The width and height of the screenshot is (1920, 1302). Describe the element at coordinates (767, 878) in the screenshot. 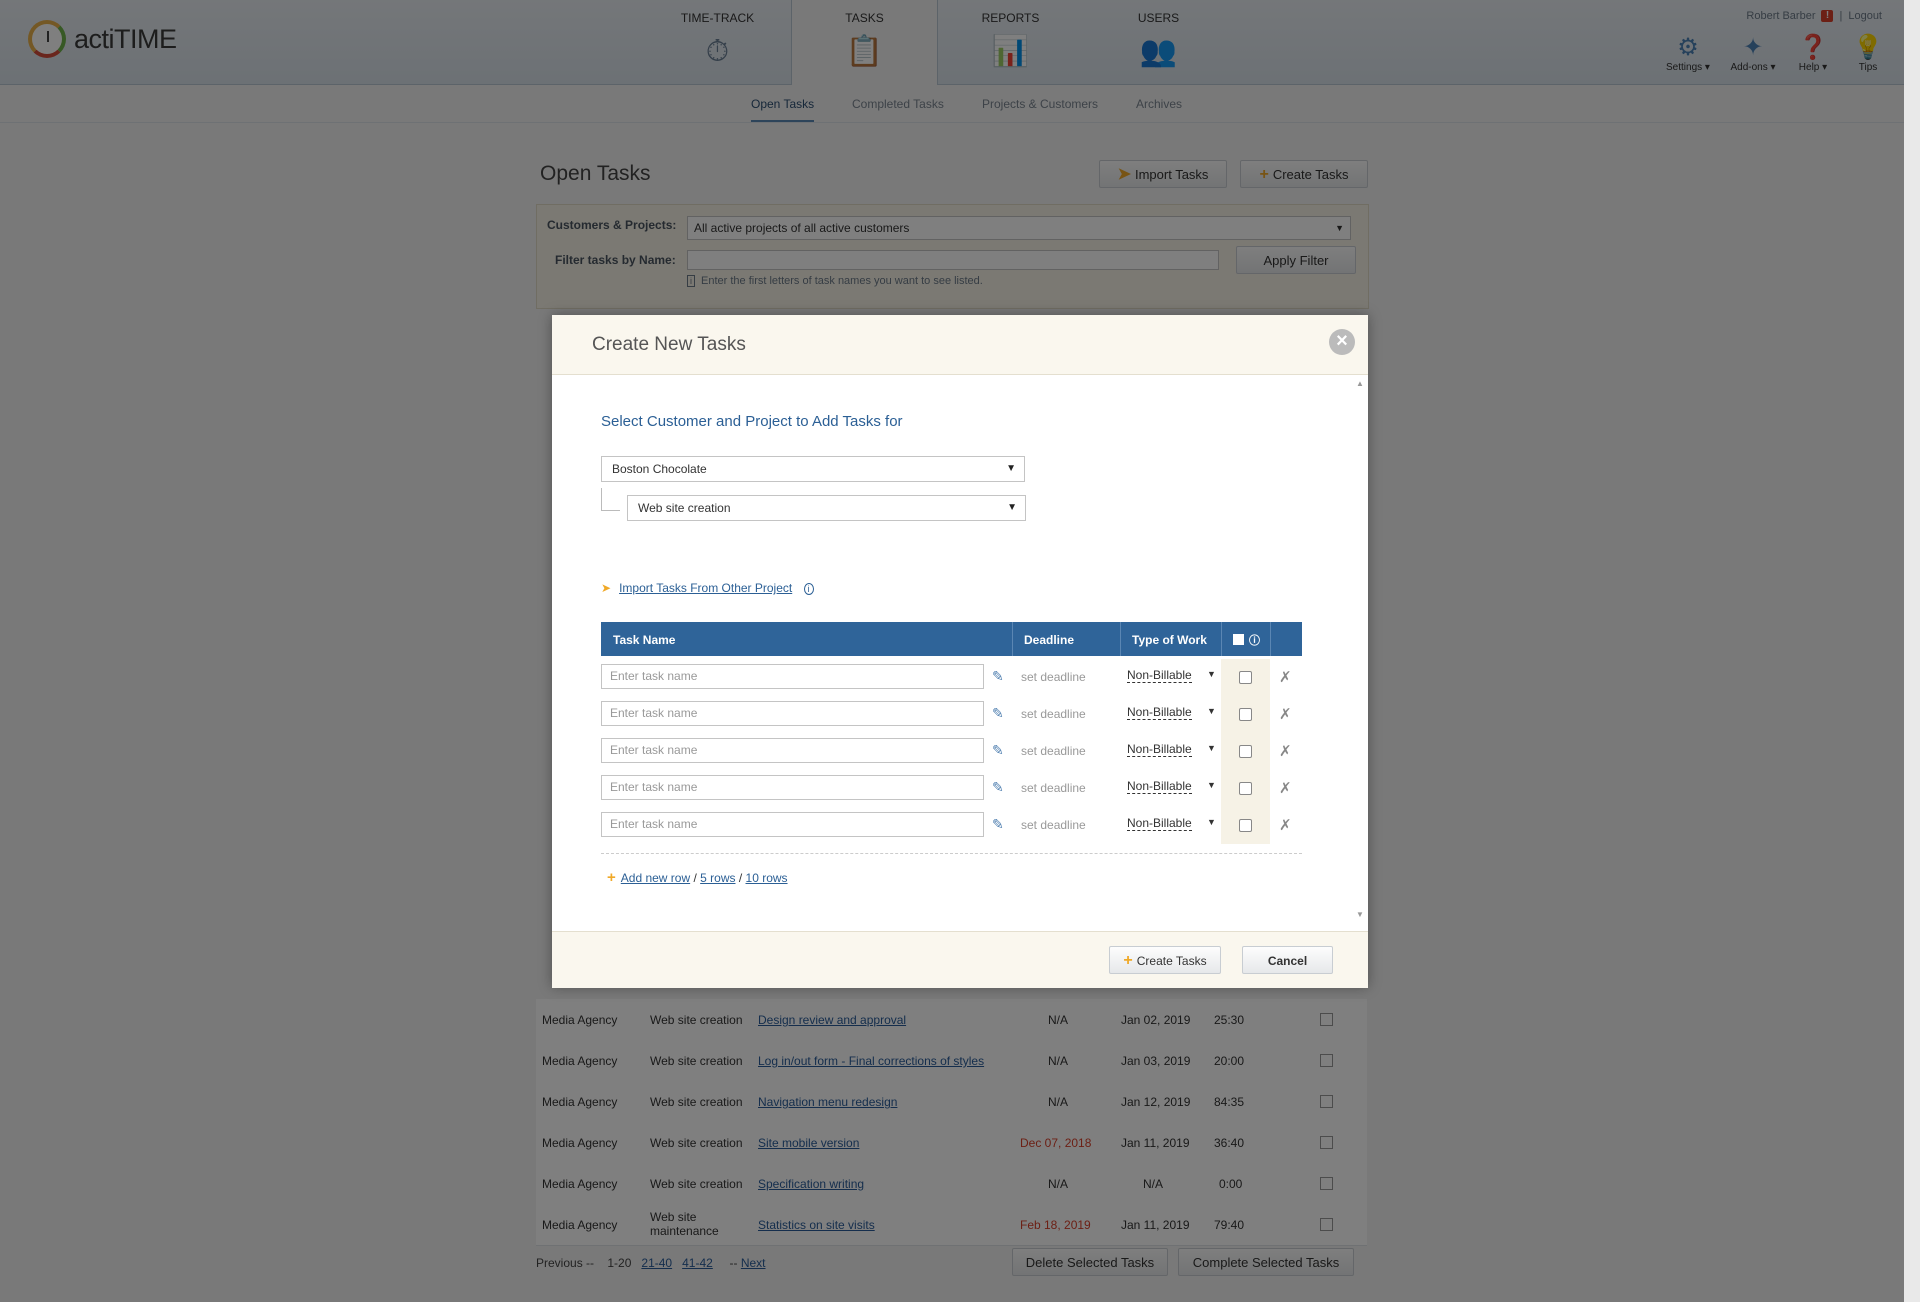

I see `add-ten-rows-link: 10 rows` at that location.